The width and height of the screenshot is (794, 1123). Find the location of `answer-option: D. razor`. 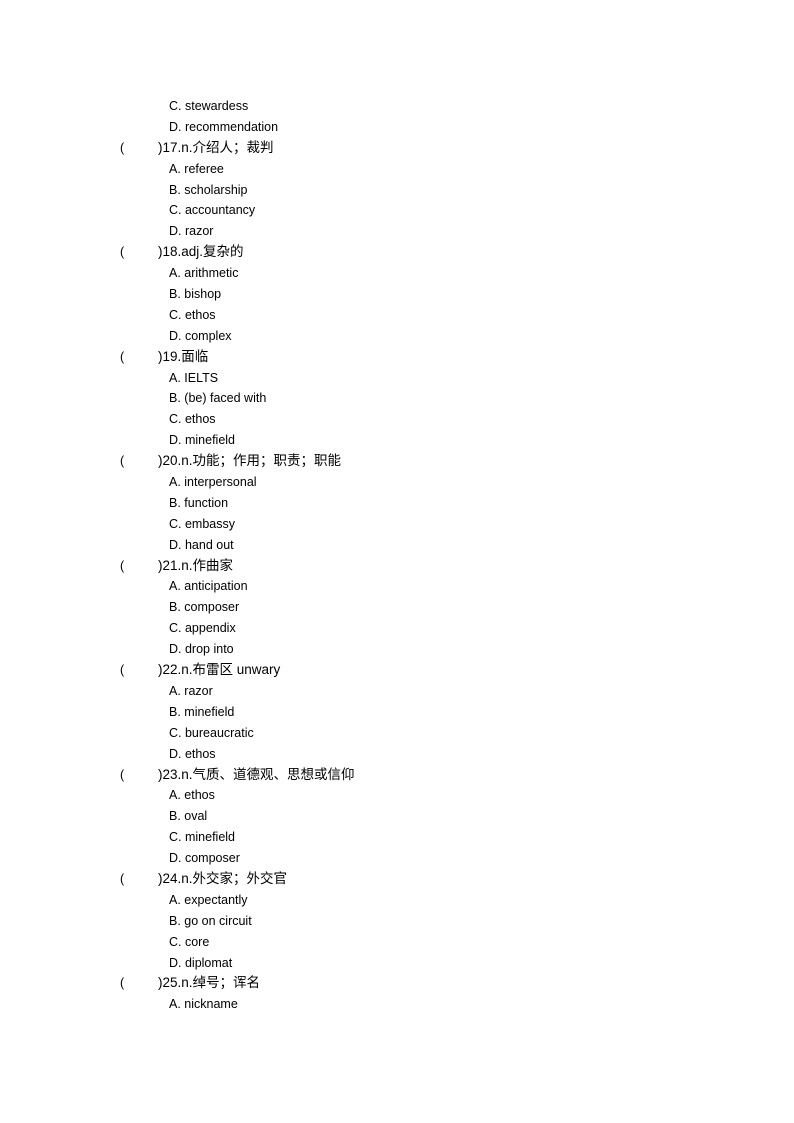

answer-option: D. razor is located at coordinates (191, 231).